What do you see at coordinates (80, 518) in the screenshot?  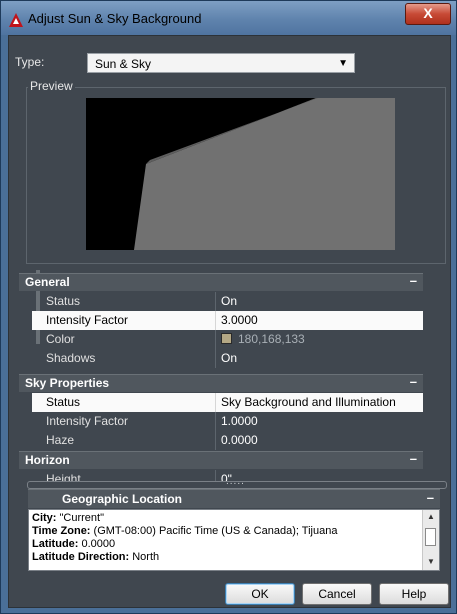 I see `geo-value: "Current"` at bounding box center [80, 518].